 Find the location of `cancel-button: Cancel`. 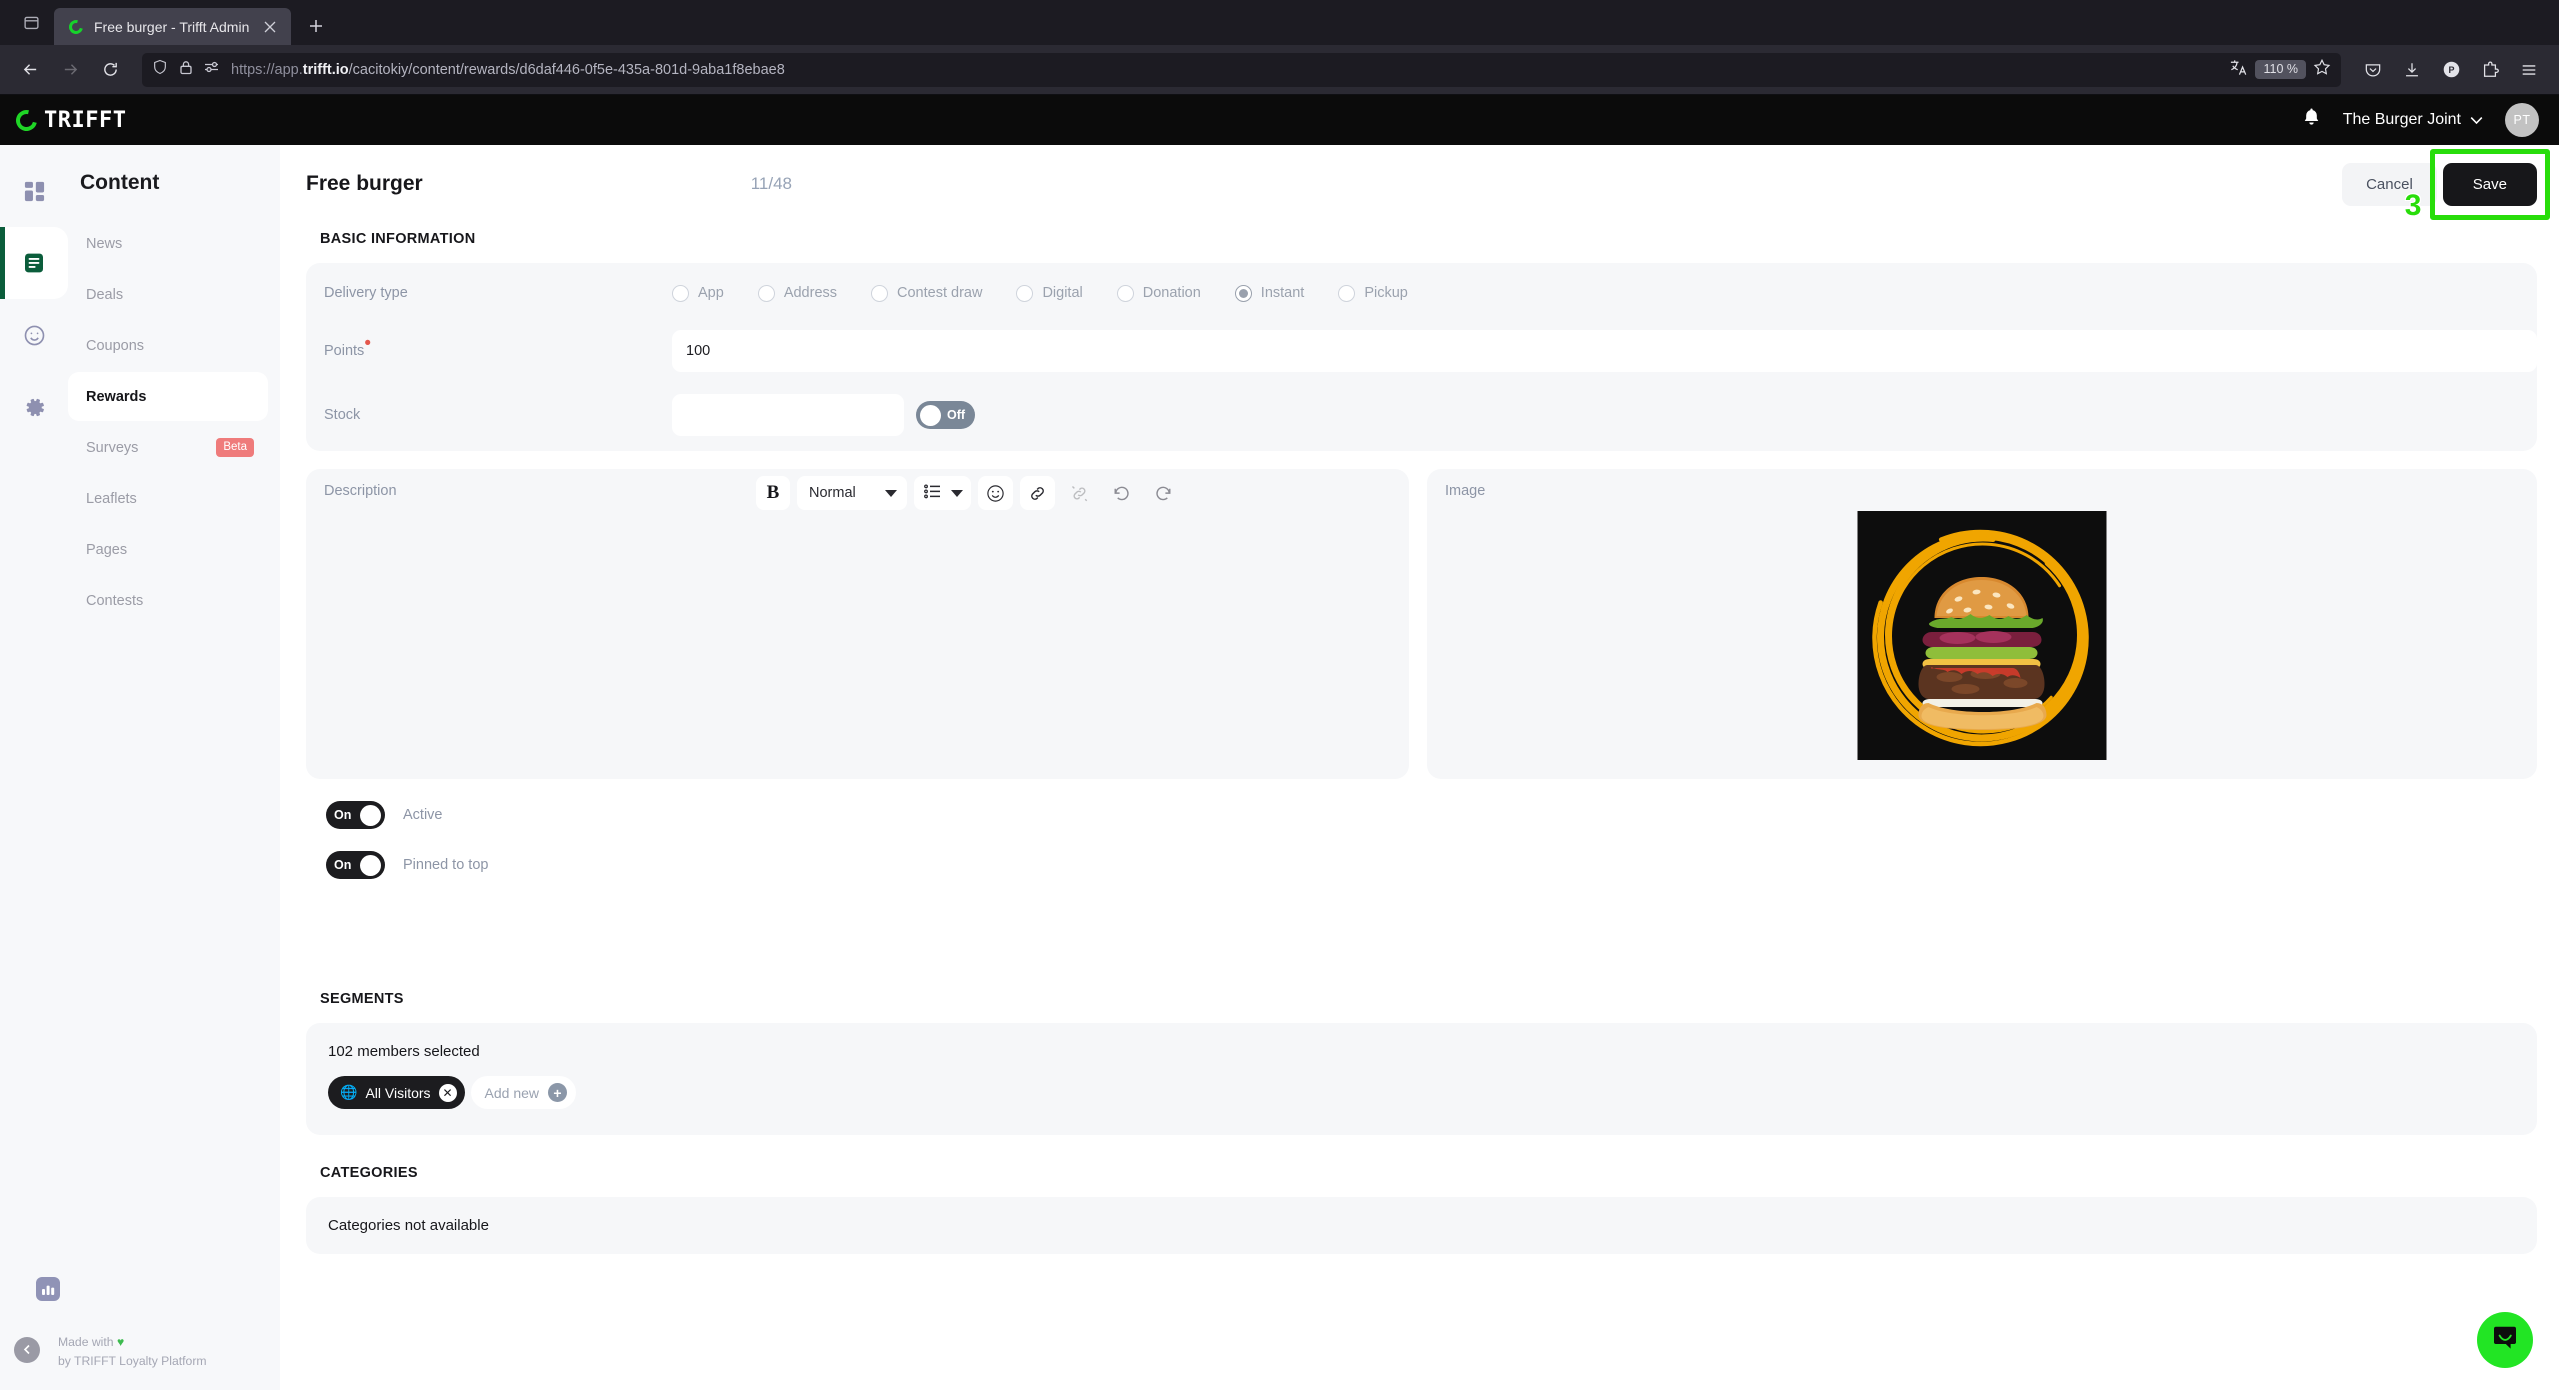

cancel-button: Cancel is located at coordinates (2389, 184).